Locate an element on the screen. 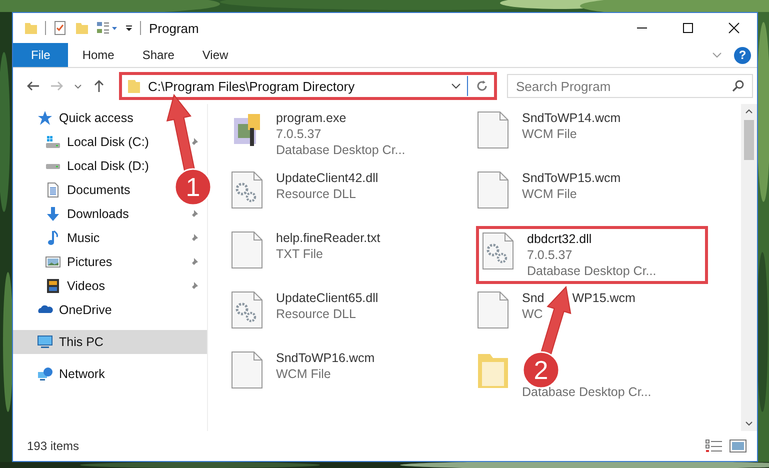 Image resolution: width=769 pixels, height=468 pixels. address-bar: C:\Program Files\Program Directory is located at coordinates (308, 86).